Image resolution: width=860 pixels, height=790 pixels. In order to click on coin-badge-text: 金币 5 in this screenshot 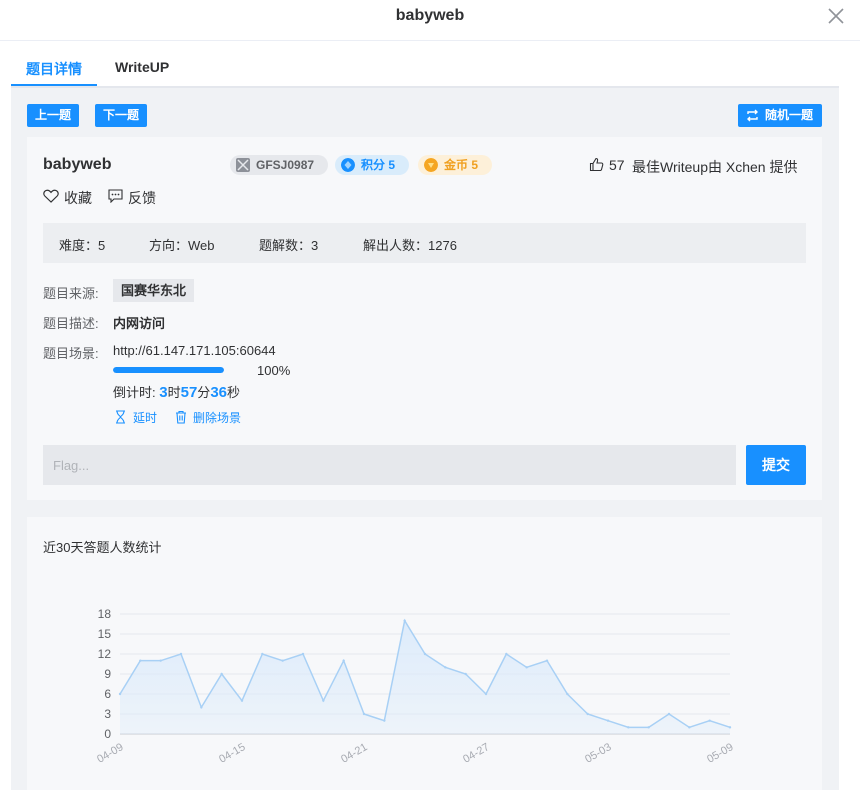, I will do `click(461, 165)`.